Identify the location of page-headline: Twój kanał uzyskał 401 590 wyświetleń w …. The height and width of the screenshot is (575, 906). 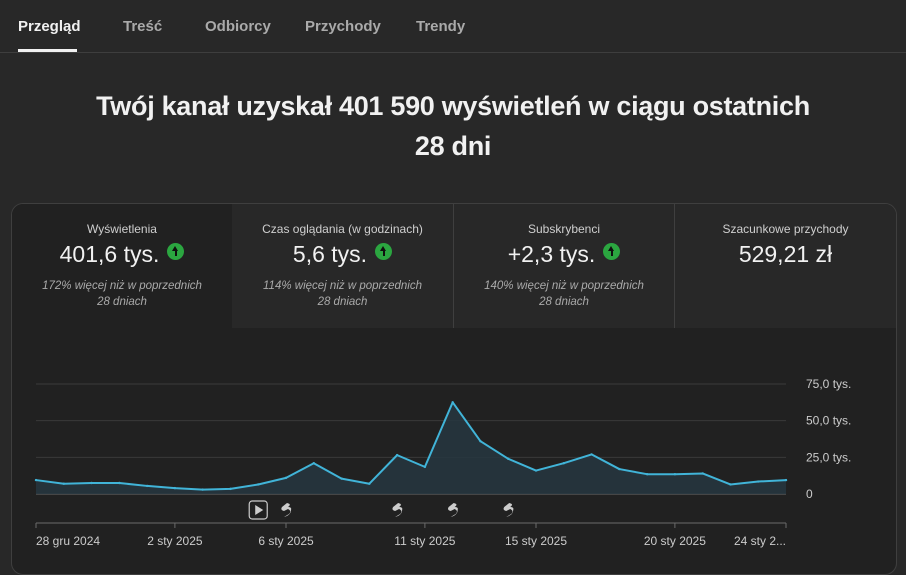
(453, 126).